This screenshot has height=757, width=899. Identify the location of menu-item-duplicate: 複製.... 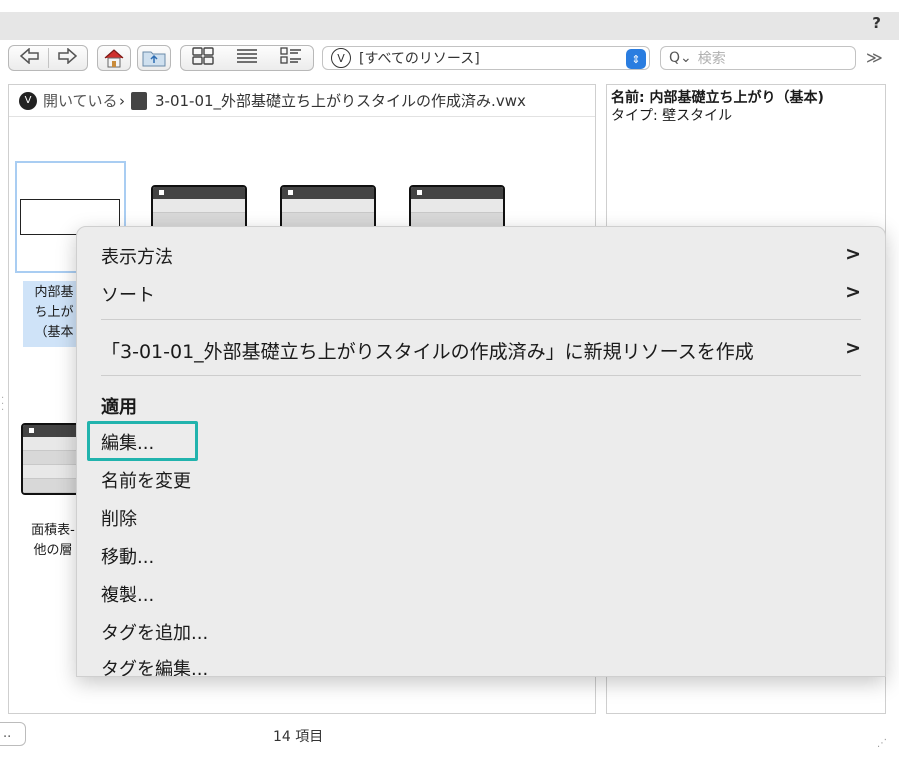
(127, 594).